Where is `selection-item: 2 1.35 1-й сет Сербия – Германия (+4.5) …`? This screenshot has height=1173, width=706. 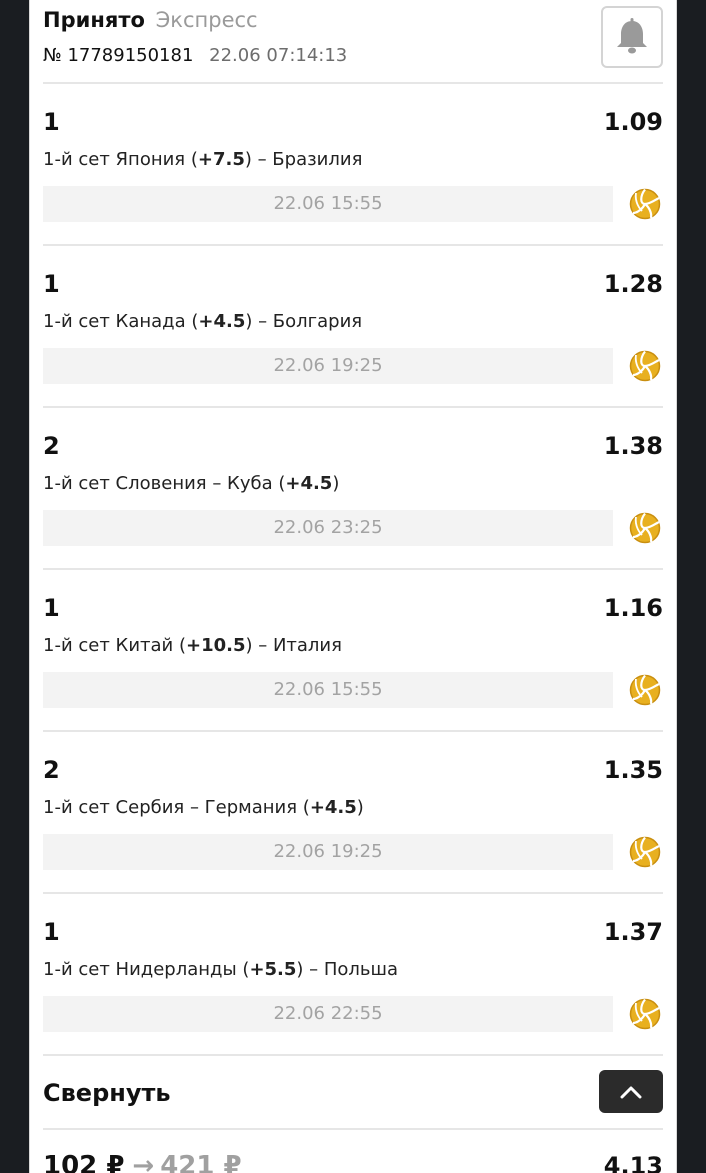
selection-item: 2 1.35 1-й сет Сербия – Германия (+4.5) … is located at coordinates (353, 813).